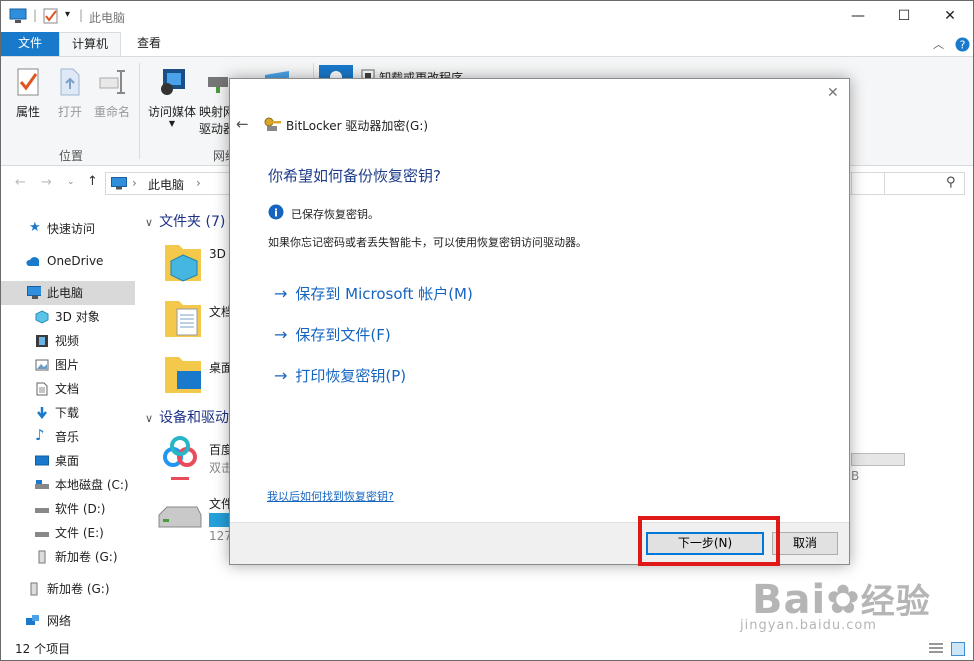 The width and height of the screenshot is (974, 661). I want to click on status-item-count: 12 个项目, so click(43, 649).